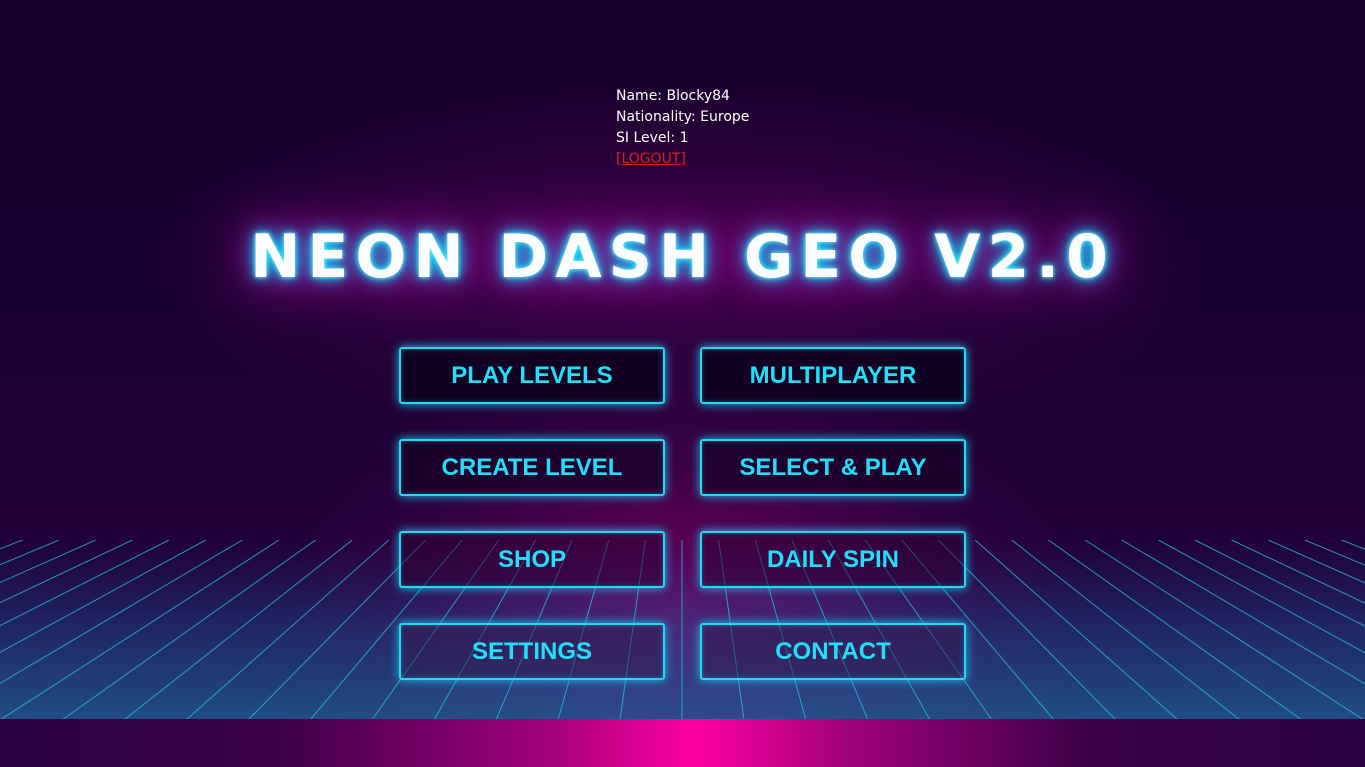  What do you see at coordinates (683, 117) in the screenshot?
I see `player-nationality: Nationality: Europe` at bounding box center [683, 117].